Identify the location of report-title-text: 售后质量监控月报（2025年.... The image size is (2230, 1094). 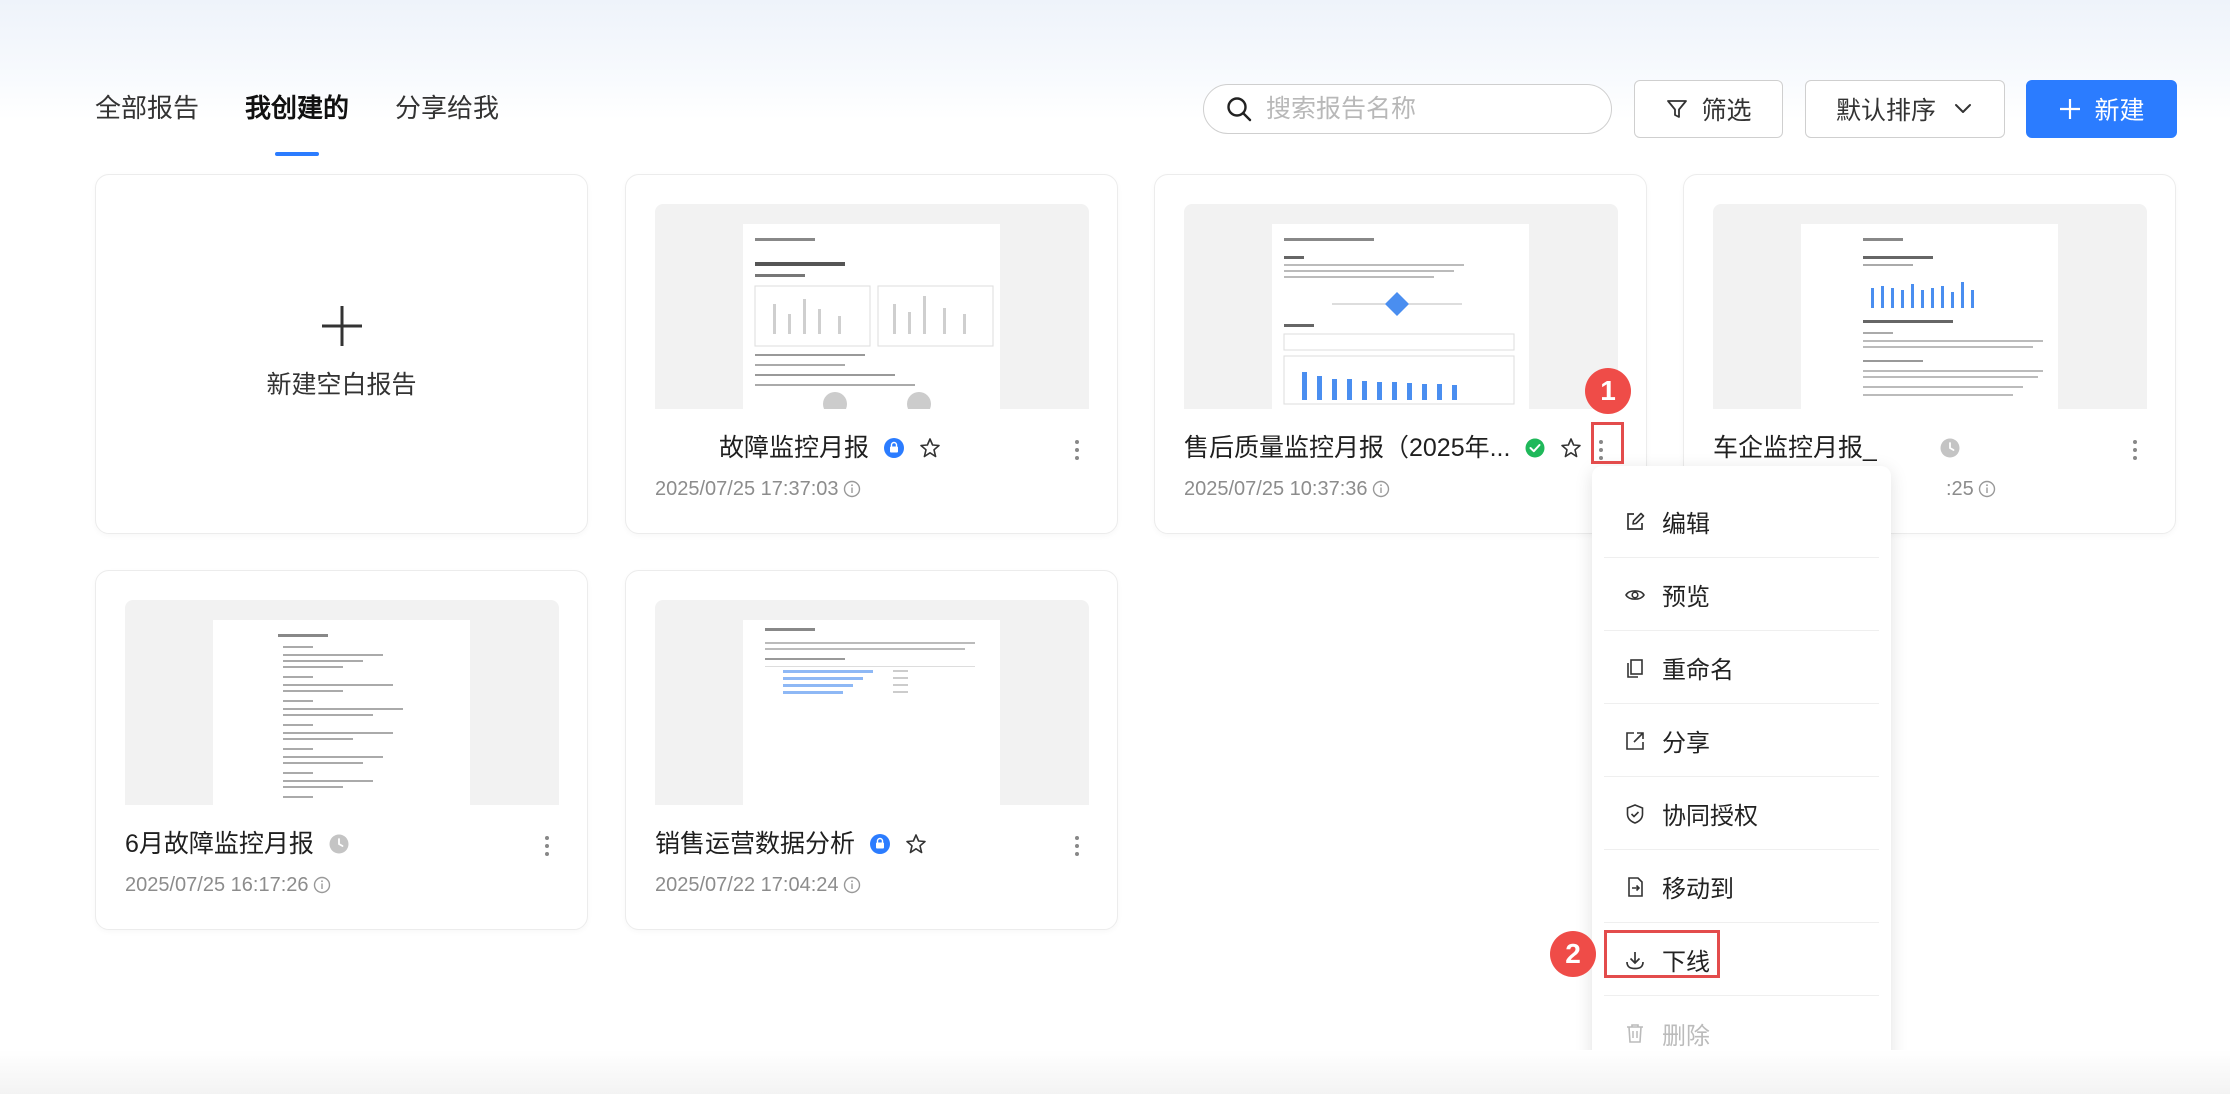
(1347, 448).